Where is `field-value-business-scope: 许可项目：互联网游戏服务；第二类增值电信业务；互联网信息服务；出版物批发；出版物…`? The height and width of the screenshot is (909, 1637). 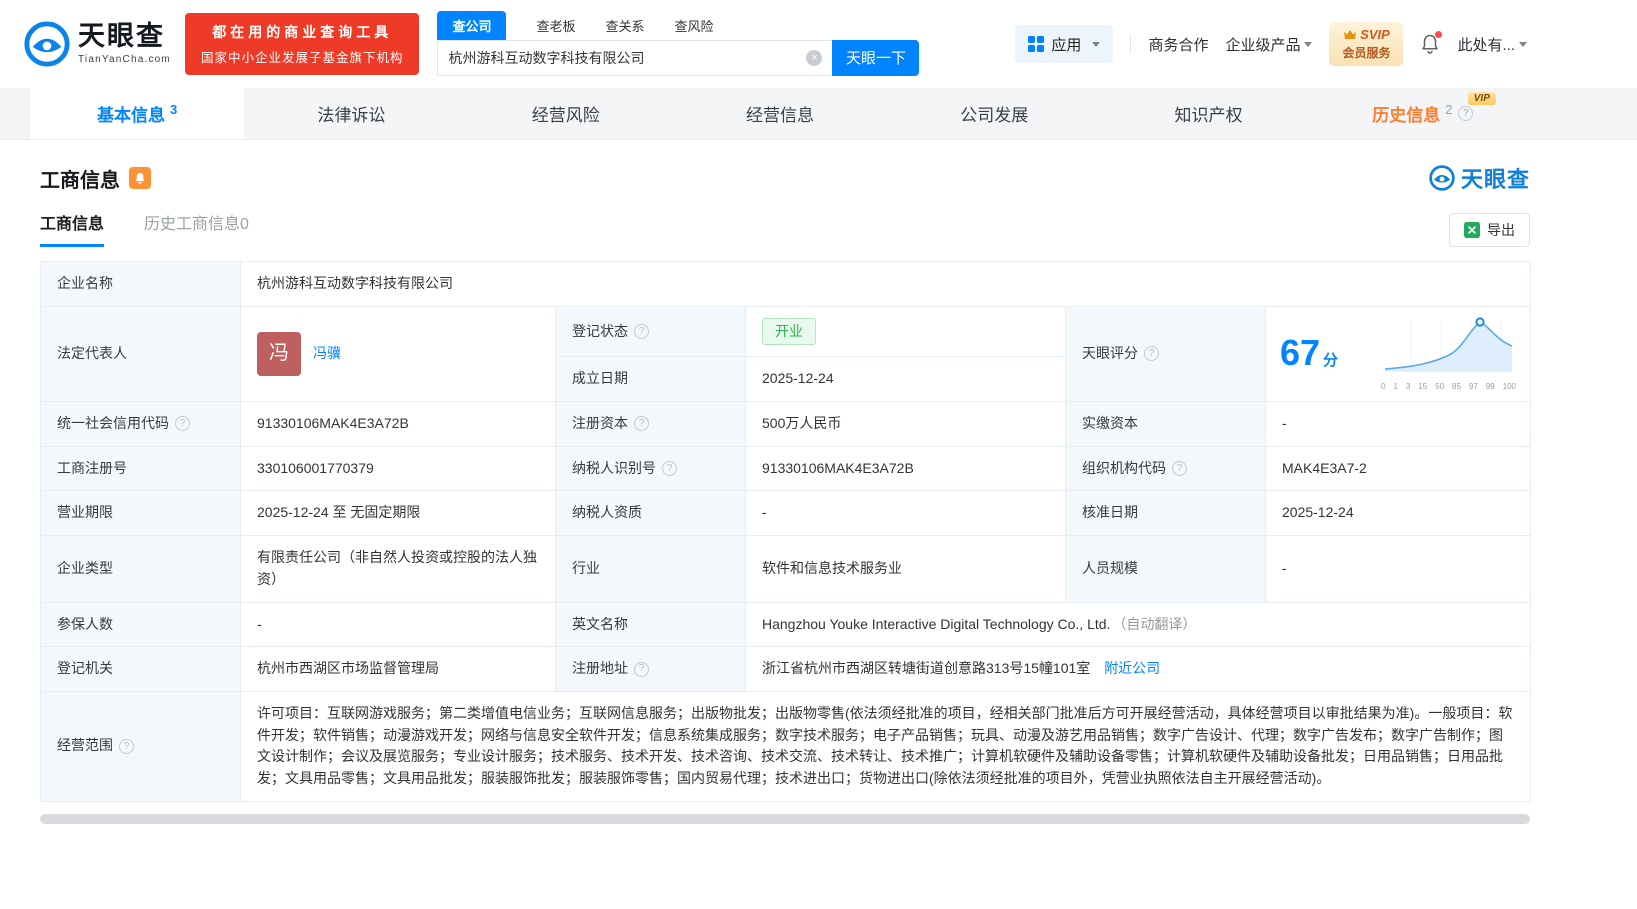 field-value-business-scope: 许可项目：互联网游戏服务；第二类增值电信业务；互联网信息服务；出版物批发；出版物… is located at coordinates (885, 746).